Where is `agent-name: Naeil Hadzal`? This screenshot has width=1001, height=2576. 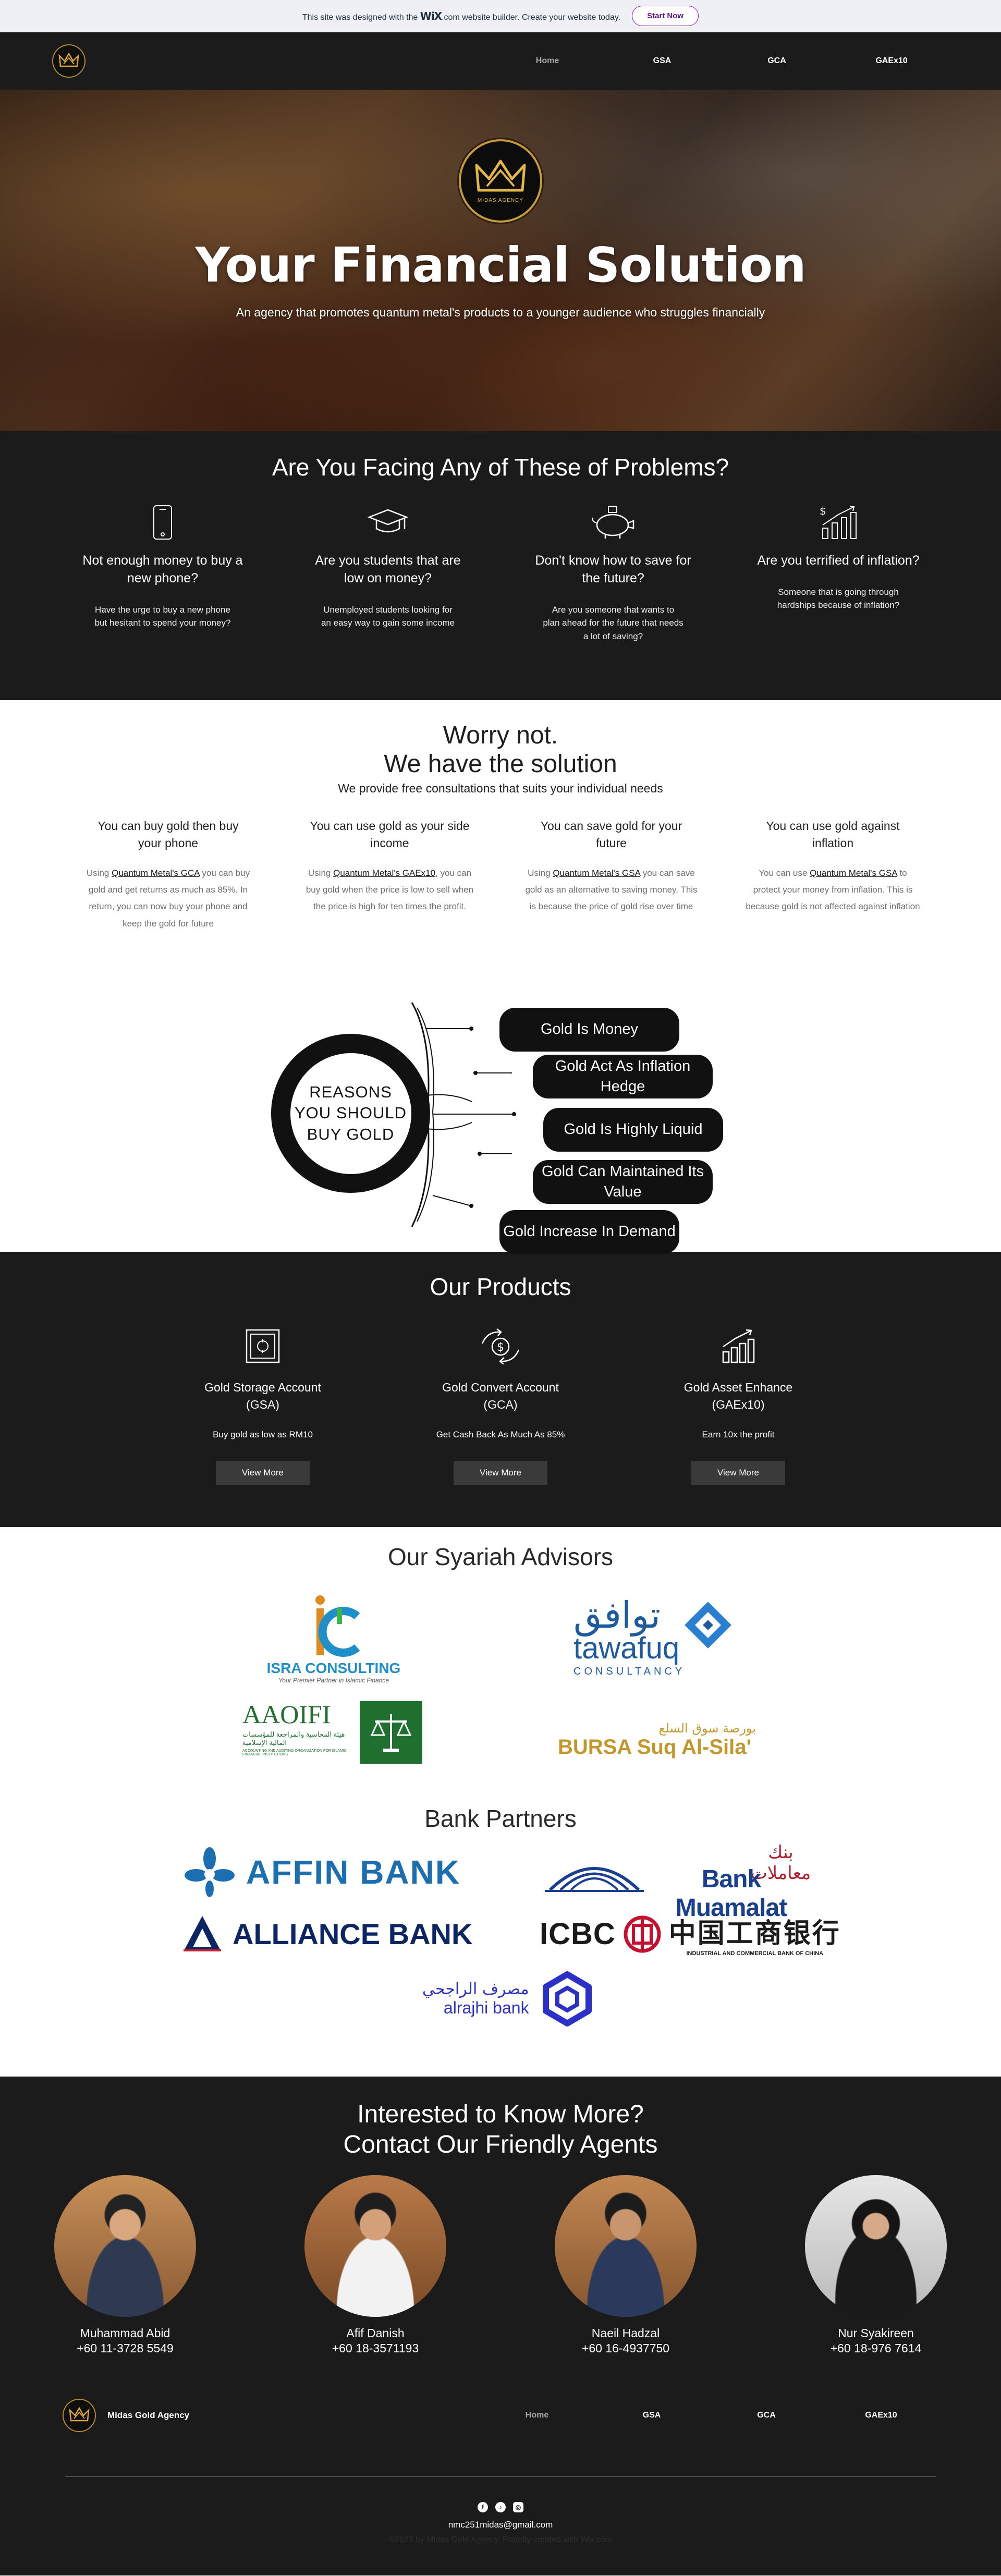
agent-name: Naeil Hadzal is located at coordinates (625, 2333).